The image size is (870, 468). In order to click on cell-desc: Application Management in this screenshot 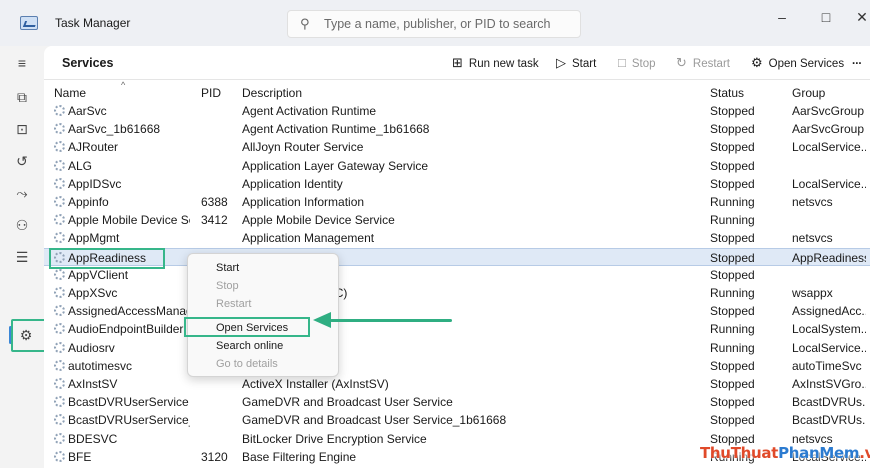, I will do `click(308, 238)`.